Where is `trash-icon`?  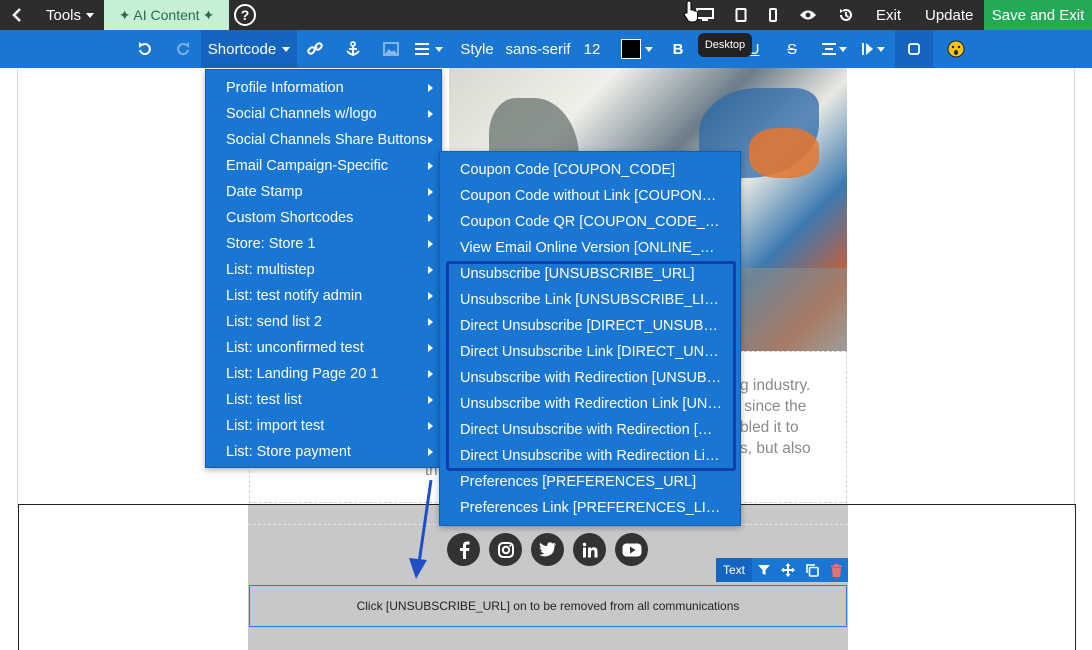 trash-icon is located at coordinates (836, 570).